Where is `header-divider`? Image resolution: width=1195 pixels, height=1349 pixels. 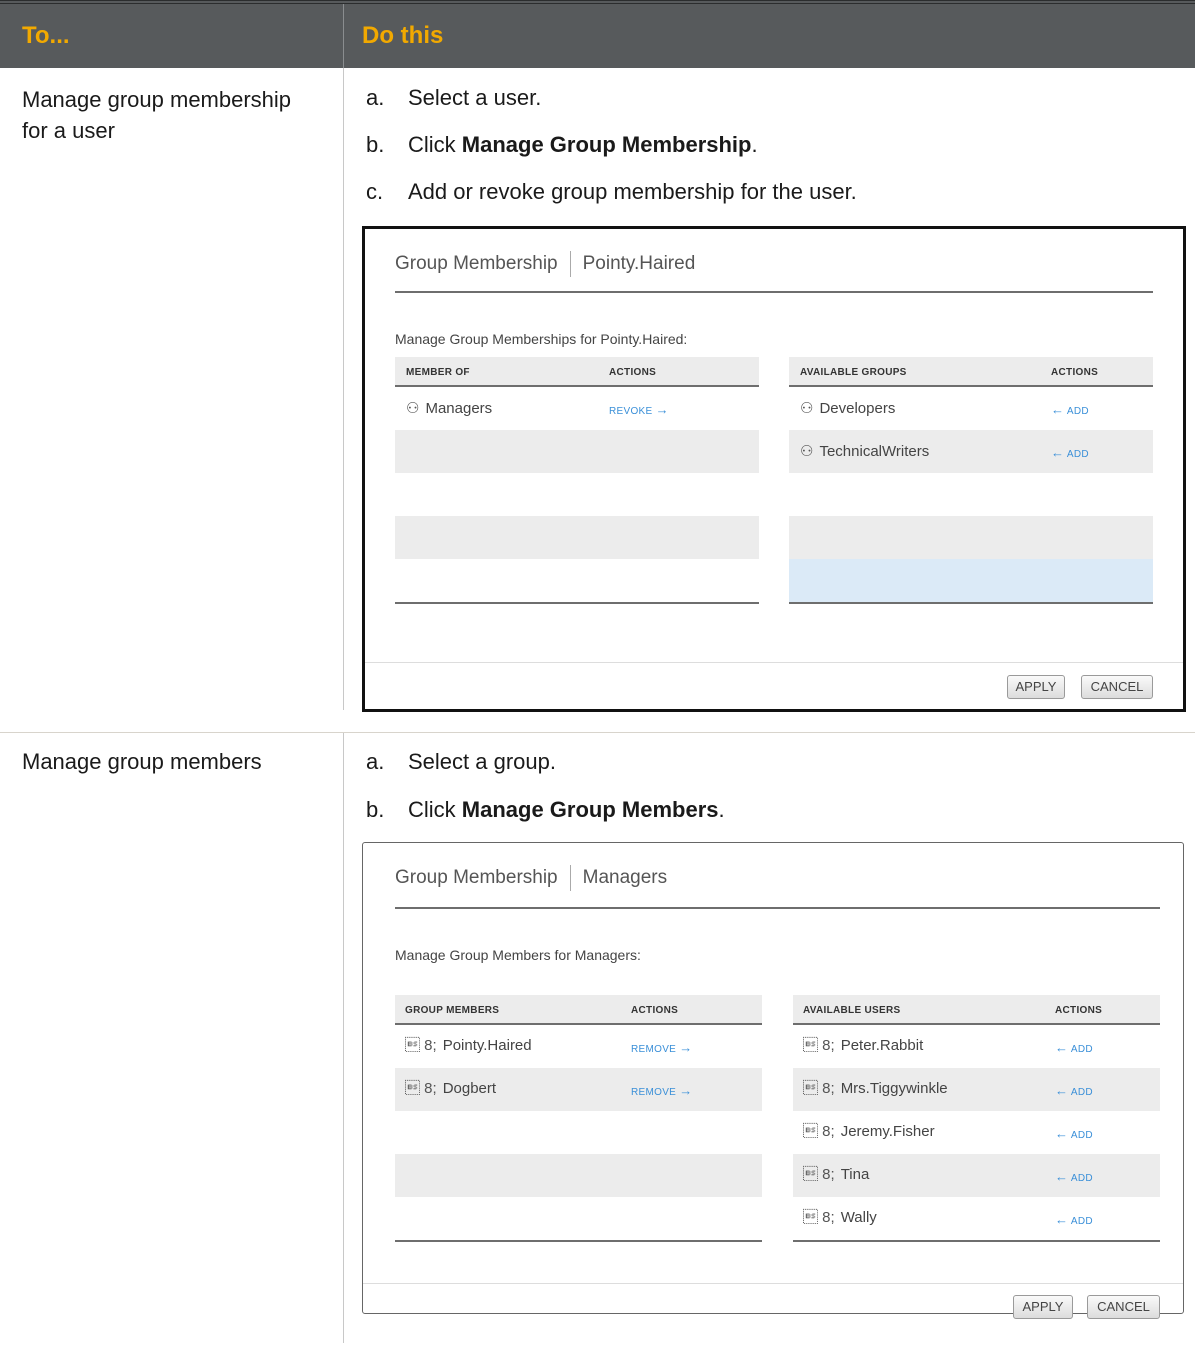
header-divider is located at coordinates (343, 36).